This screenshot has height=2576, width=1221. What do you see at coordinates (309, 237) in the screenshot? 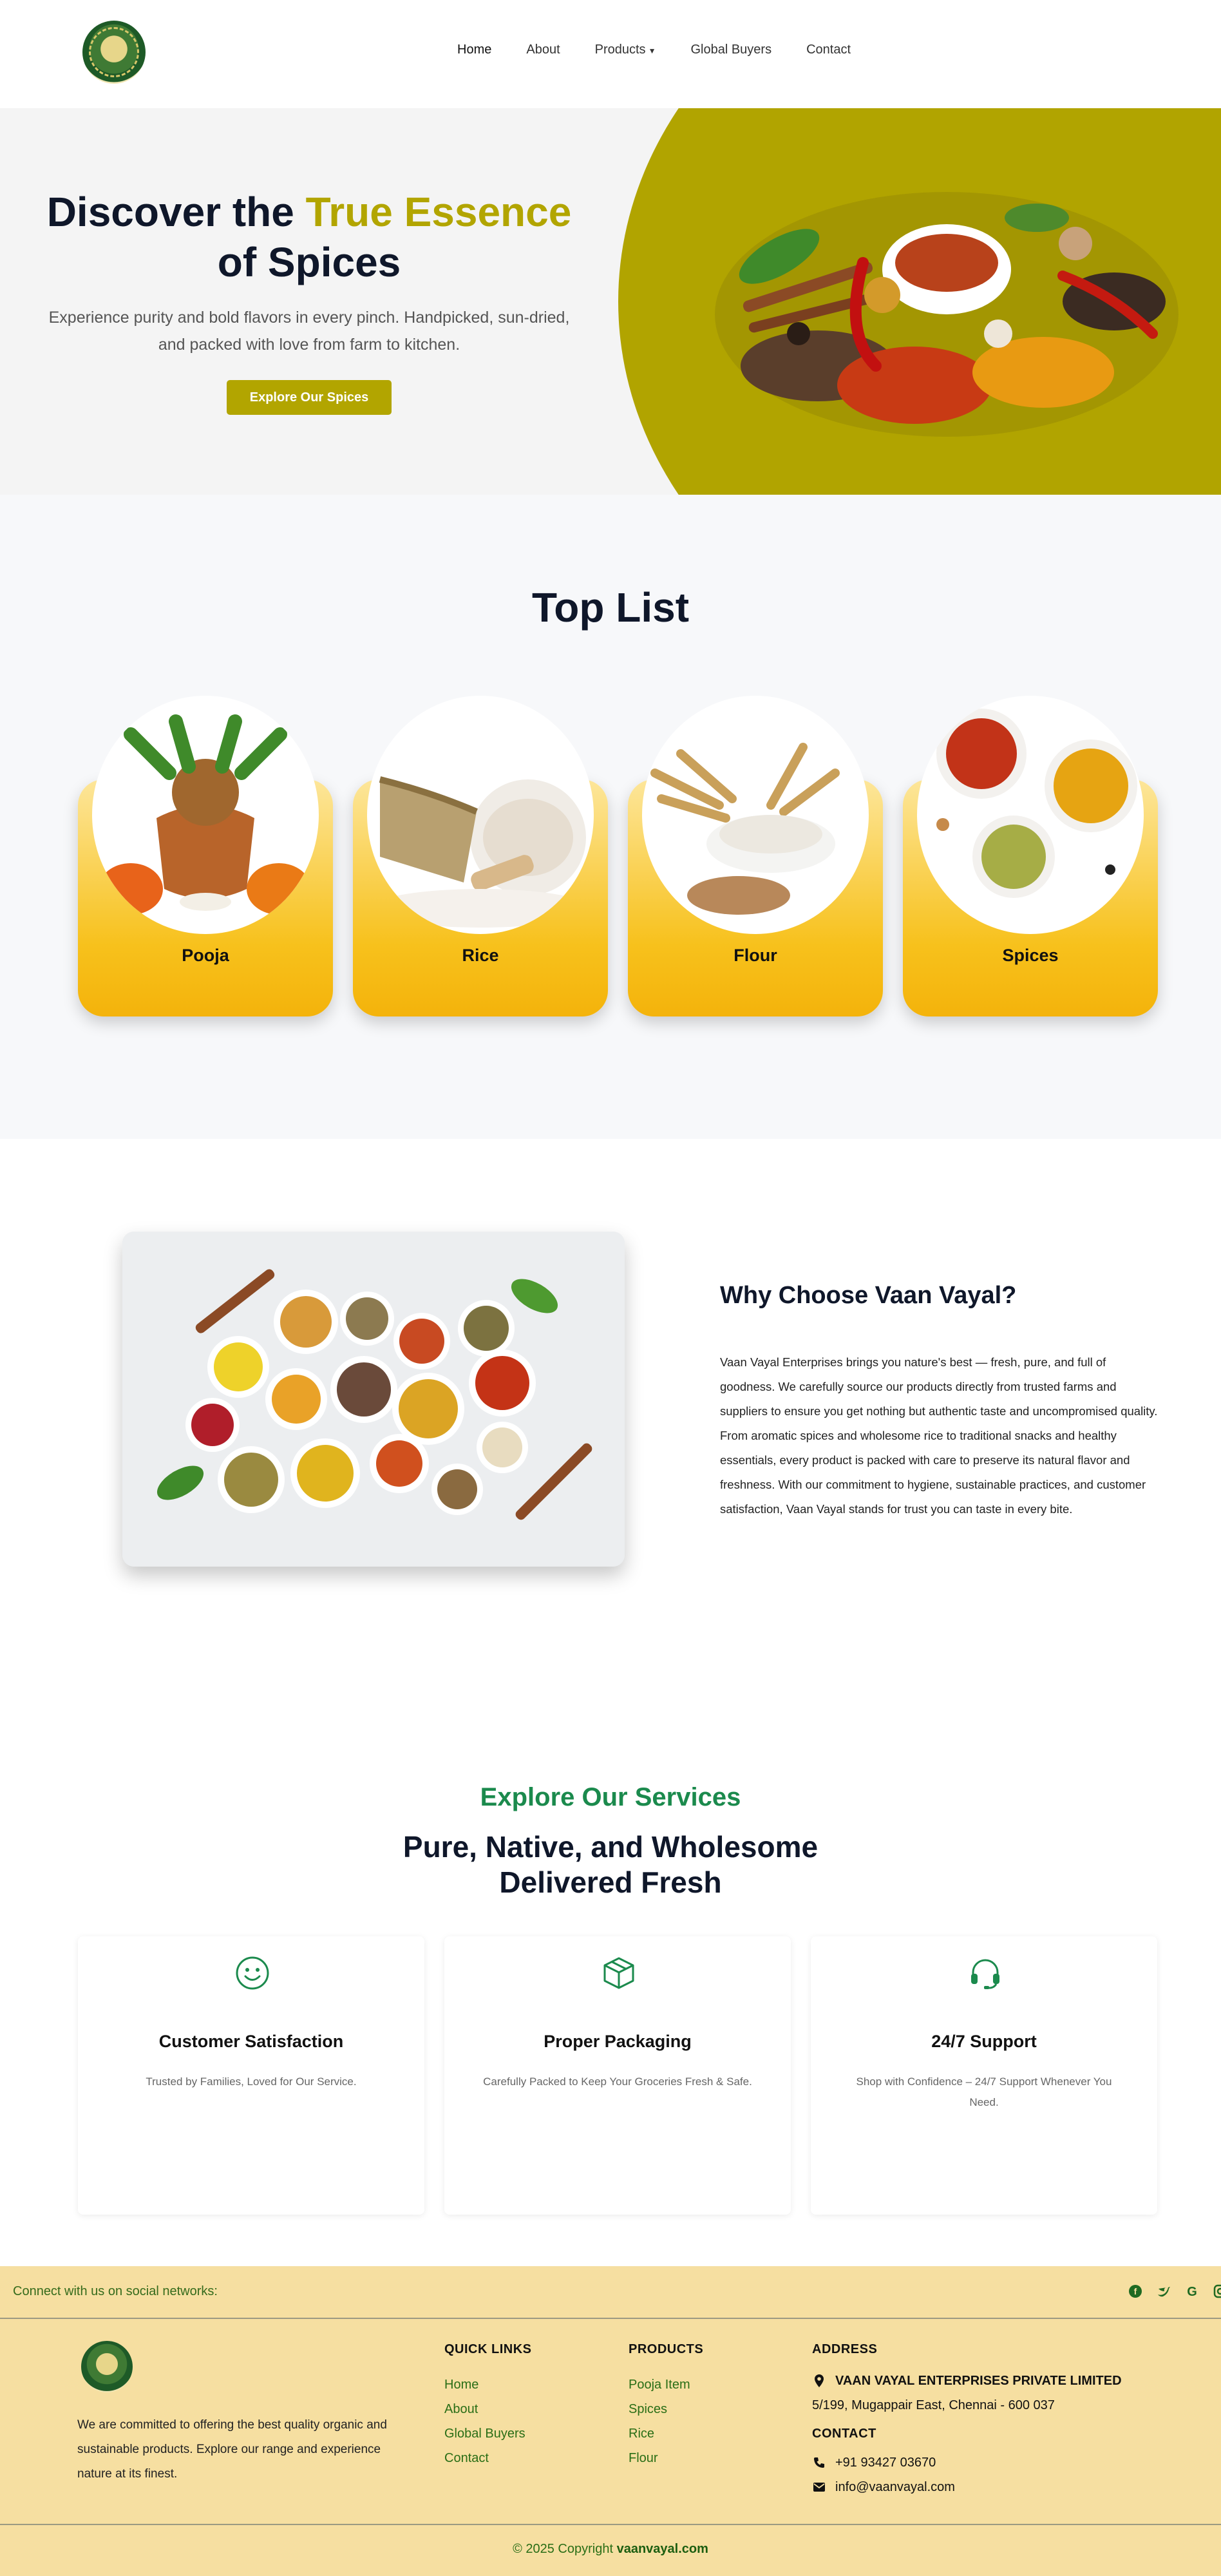
I see `hero-title: Discover the True Essence of Spices` at bounding box center [309, 237].